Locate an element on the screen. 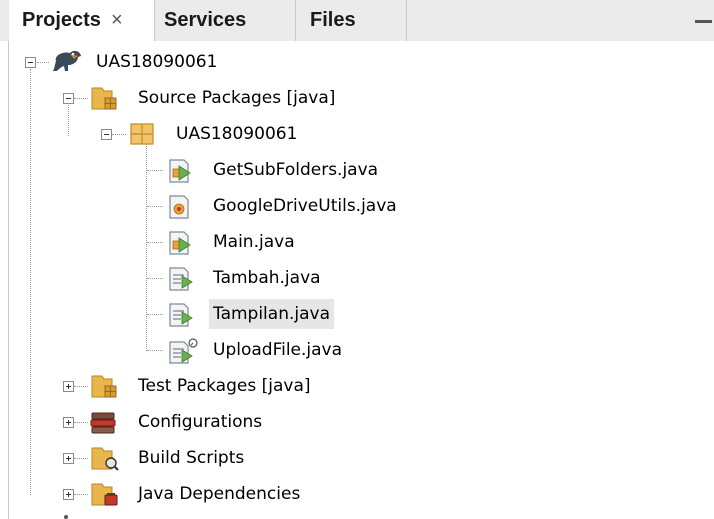  file-label: Tambah.java is located at coordinates (267, 278).